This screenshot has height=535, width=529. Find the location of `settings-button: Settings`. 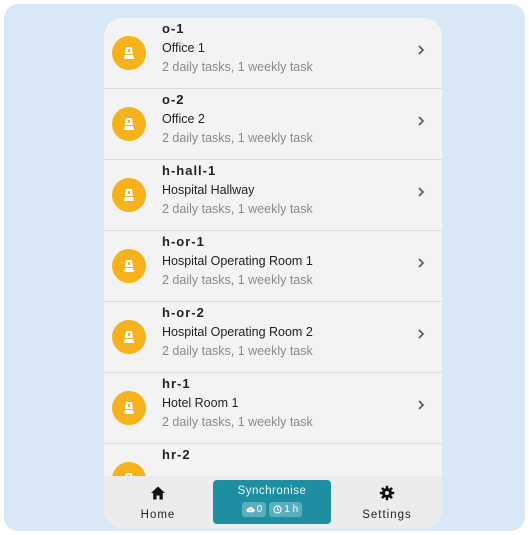

settings-button: Settings is located at coordinates (387, 502).